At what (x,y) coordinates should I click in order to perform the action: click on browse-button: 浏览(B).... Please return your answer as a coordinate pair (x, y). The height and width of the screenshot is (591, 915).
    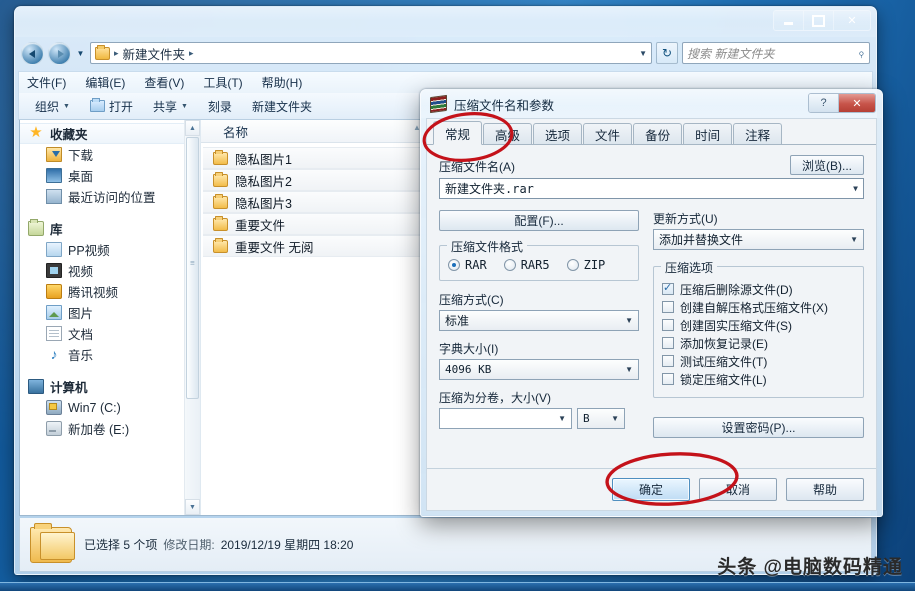
    Looking at the image, I should click on (827, 165).